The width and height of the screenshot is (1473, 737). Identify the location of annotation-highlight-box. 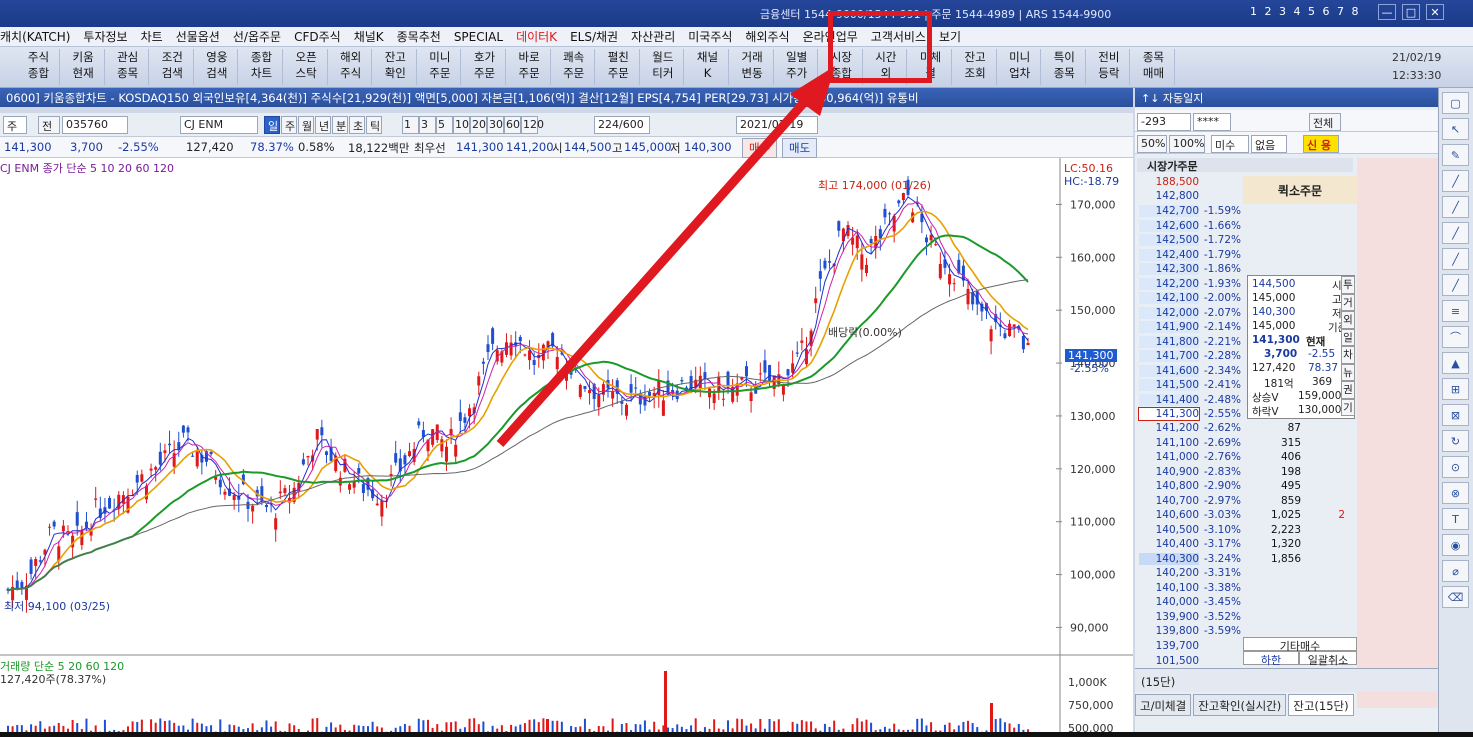
(880, 47).